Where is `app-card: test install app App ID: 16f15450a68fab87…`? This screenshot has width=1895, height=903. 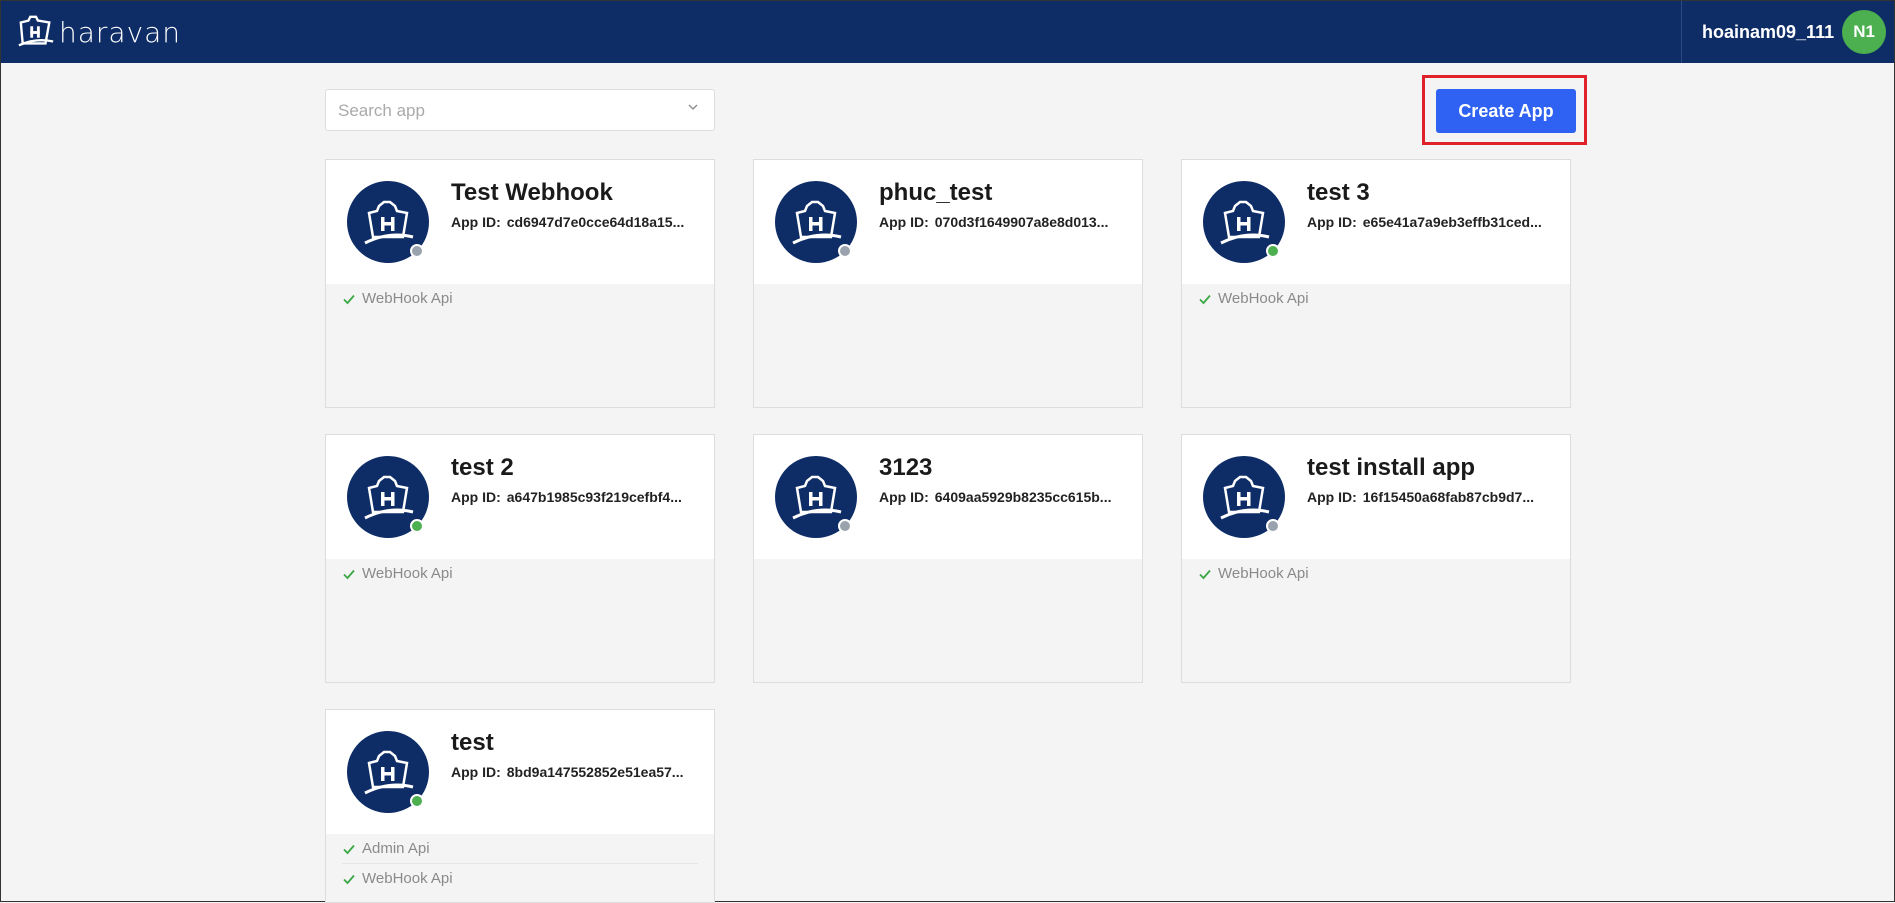
app-card: test install app App ID: 16f15450a68fab87… is located at coordinates (1376, 558).